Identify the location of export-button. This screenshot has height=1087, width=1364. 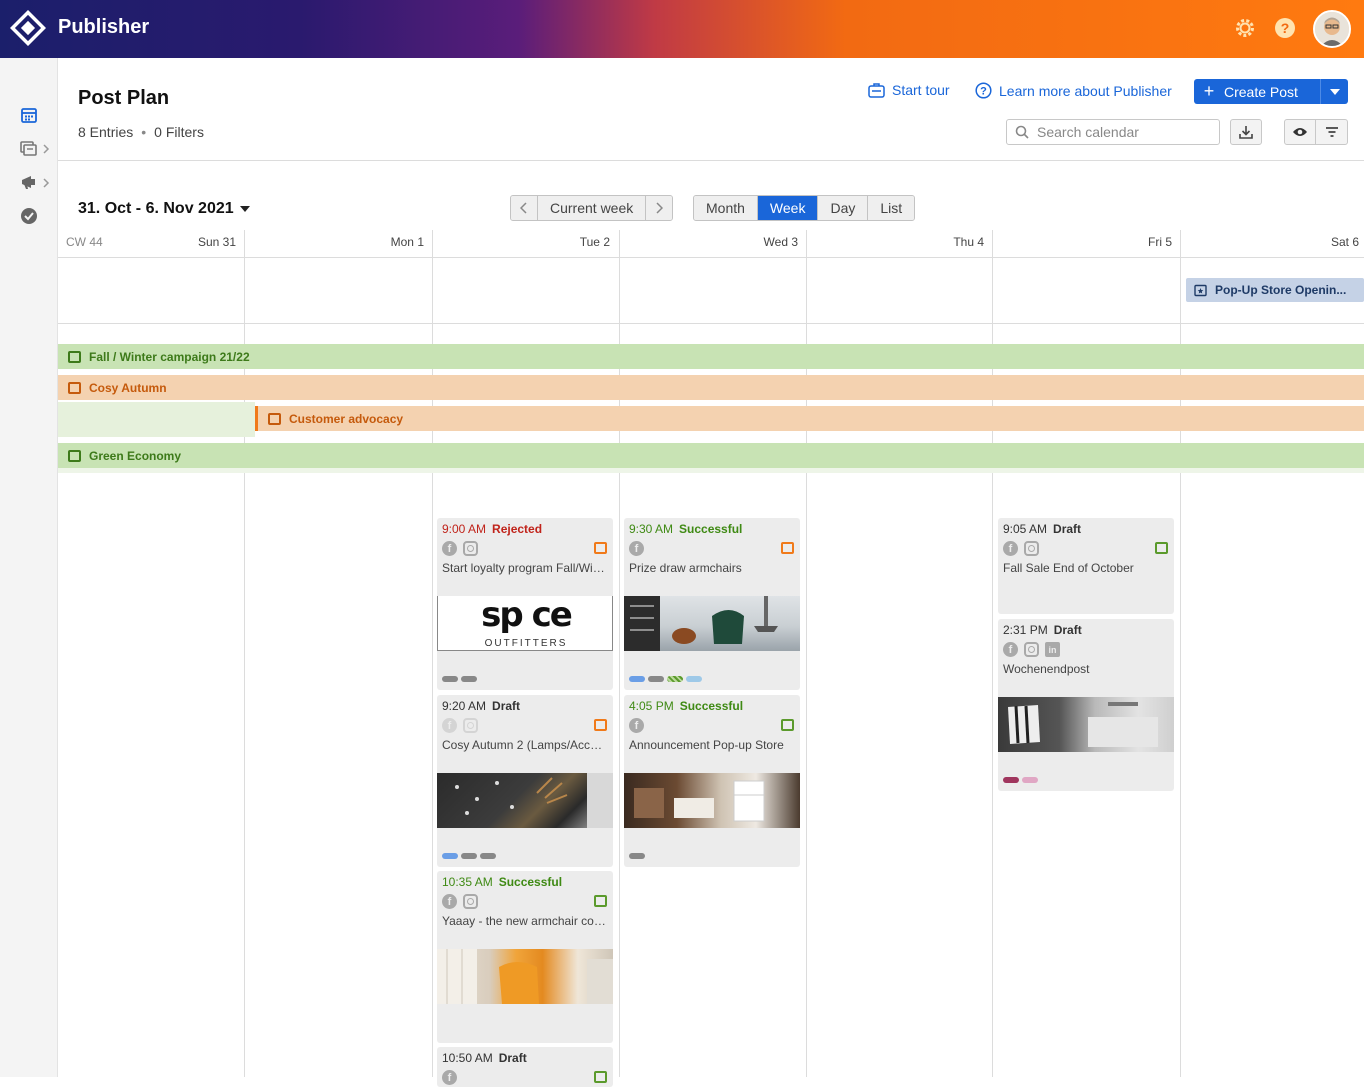
(1246, 132).